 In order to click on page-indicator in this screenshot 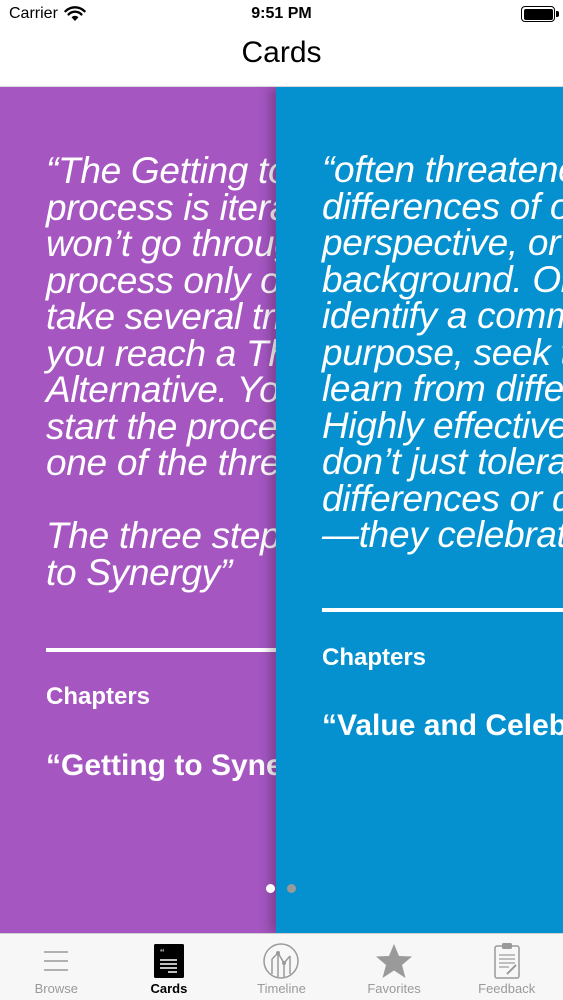, I will do `click(281, 888)`.